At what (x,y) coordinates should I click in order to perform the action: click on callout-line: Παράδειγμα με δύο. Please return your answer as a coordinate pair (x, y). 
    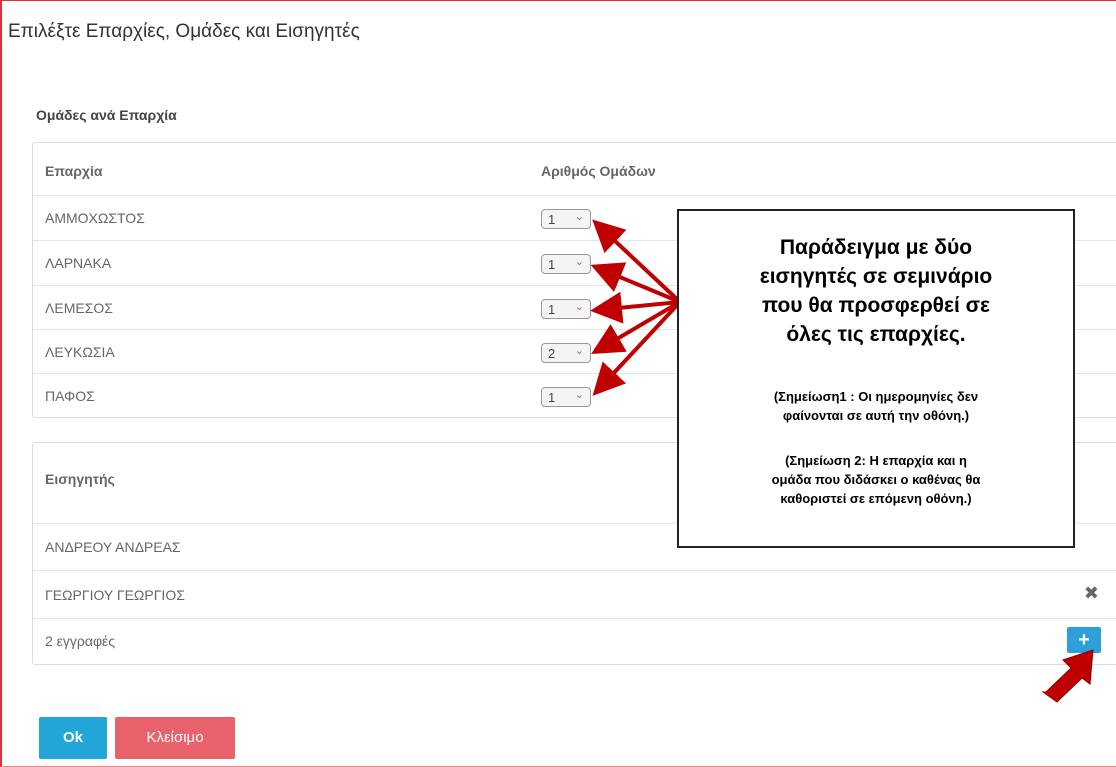
    Looking at the image, I should click on (876, 247).